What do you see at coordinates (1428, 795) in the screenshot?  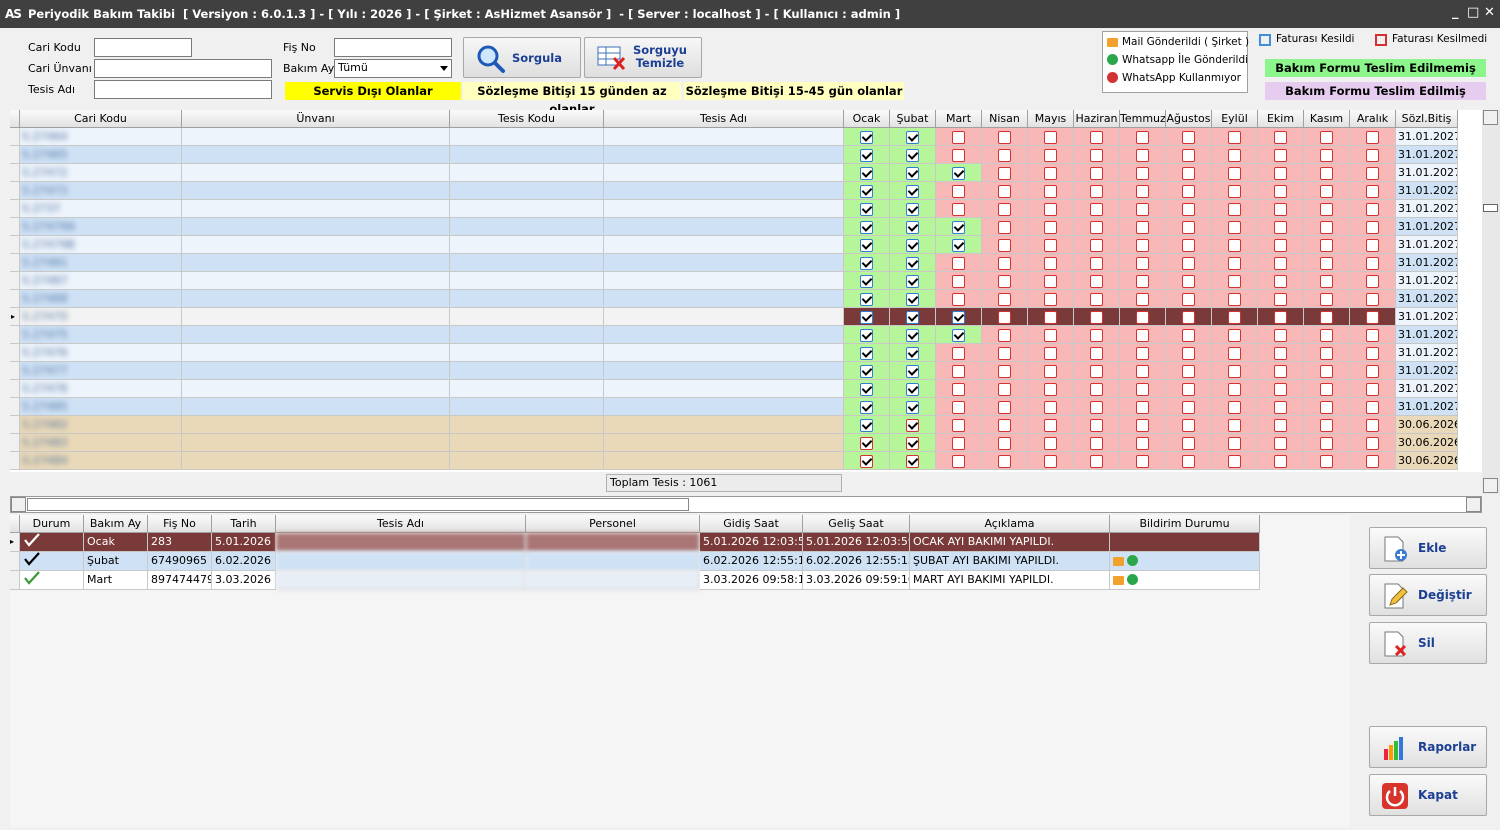 I see `kapat-button: Kapat` at bounding box center [1428, 795].